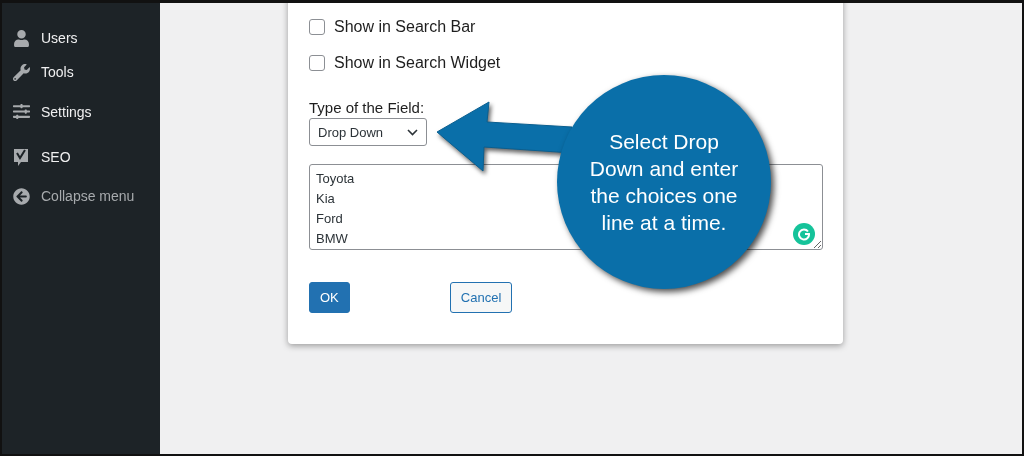  I want to click on ok-button: OK, so click(329, 297).